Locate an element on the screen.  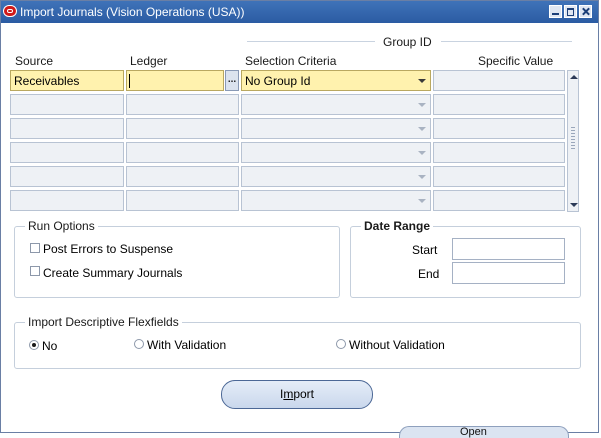
oracle-logo-icon is located at coordinates (10, 11).